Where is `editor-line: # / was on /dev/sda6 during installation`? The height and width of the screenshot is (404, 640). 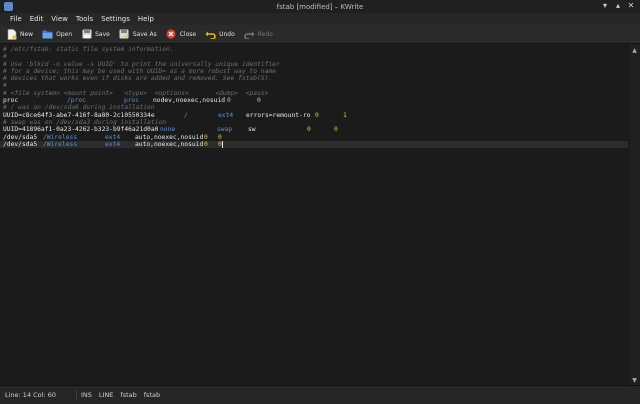 editor-line: # / was on /dev/sda6 during installation is located at coordinates (314, 107).